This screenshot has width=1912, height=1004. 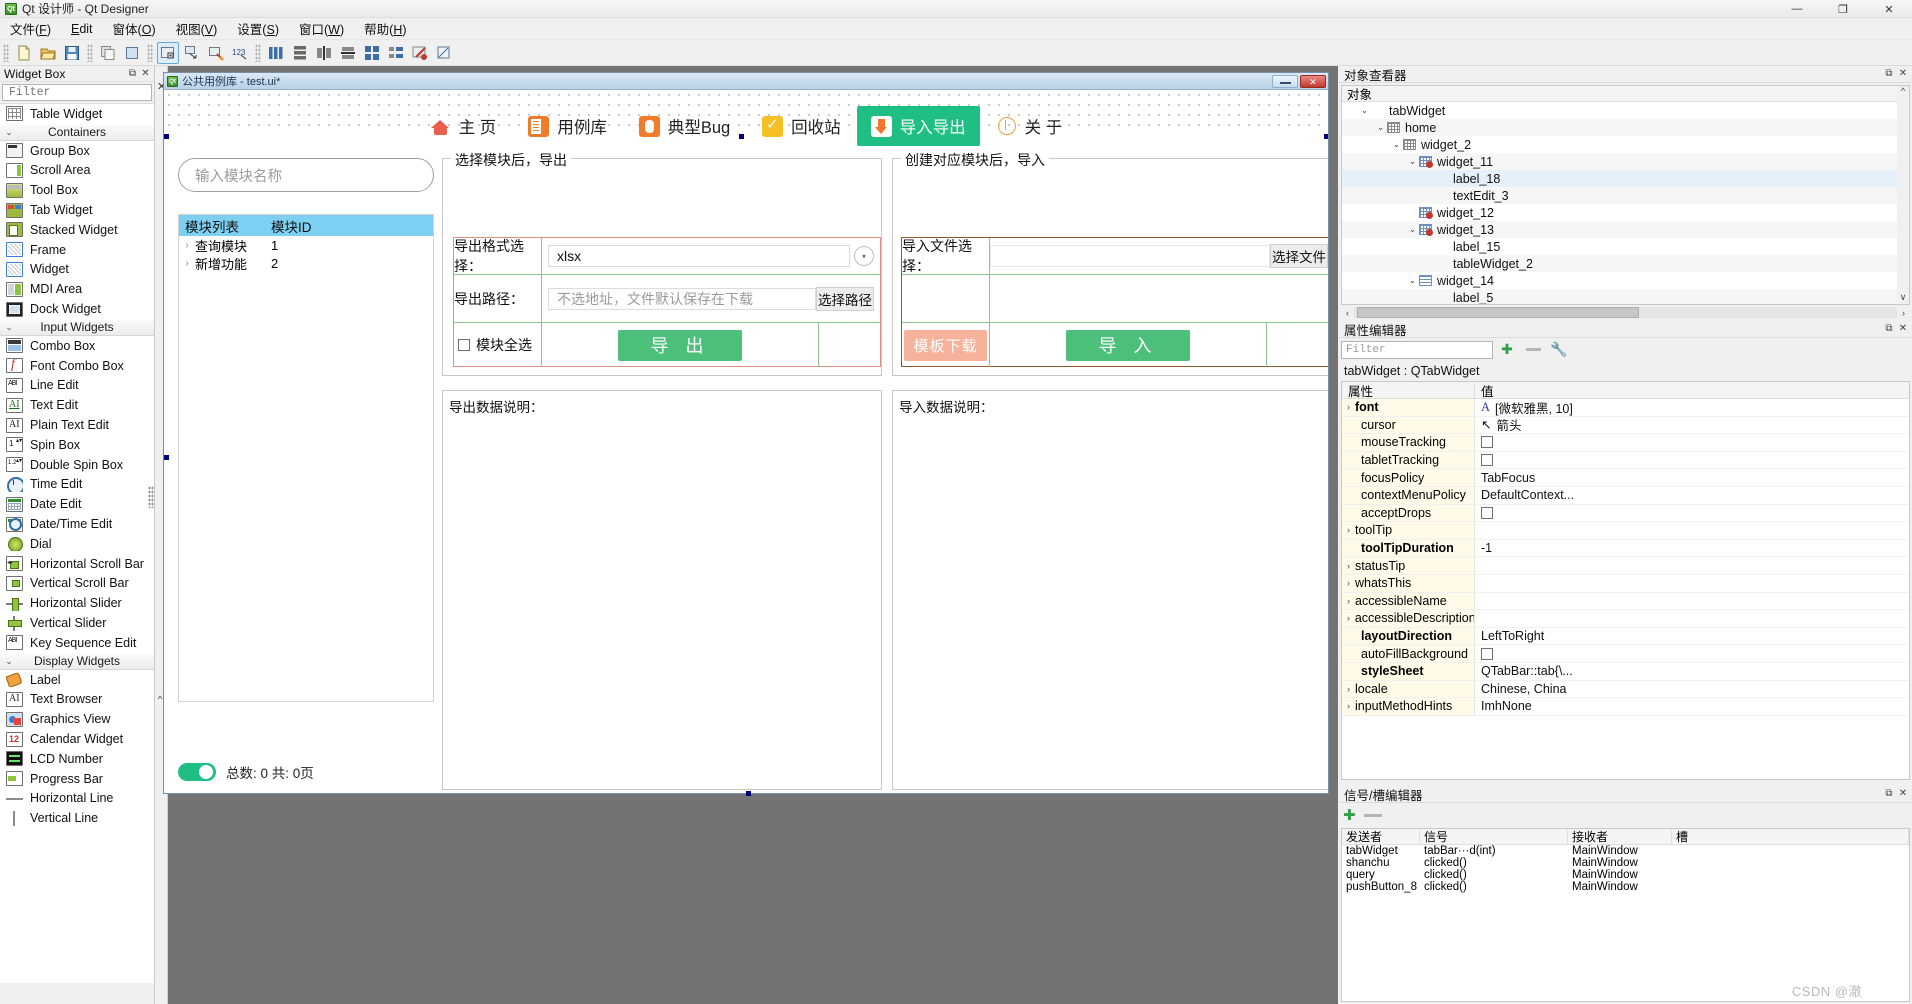 What do you see at coordinates (151, 497) in the screenshot?
I see `dock-splitter-handle` at bounding box center [151, 497].